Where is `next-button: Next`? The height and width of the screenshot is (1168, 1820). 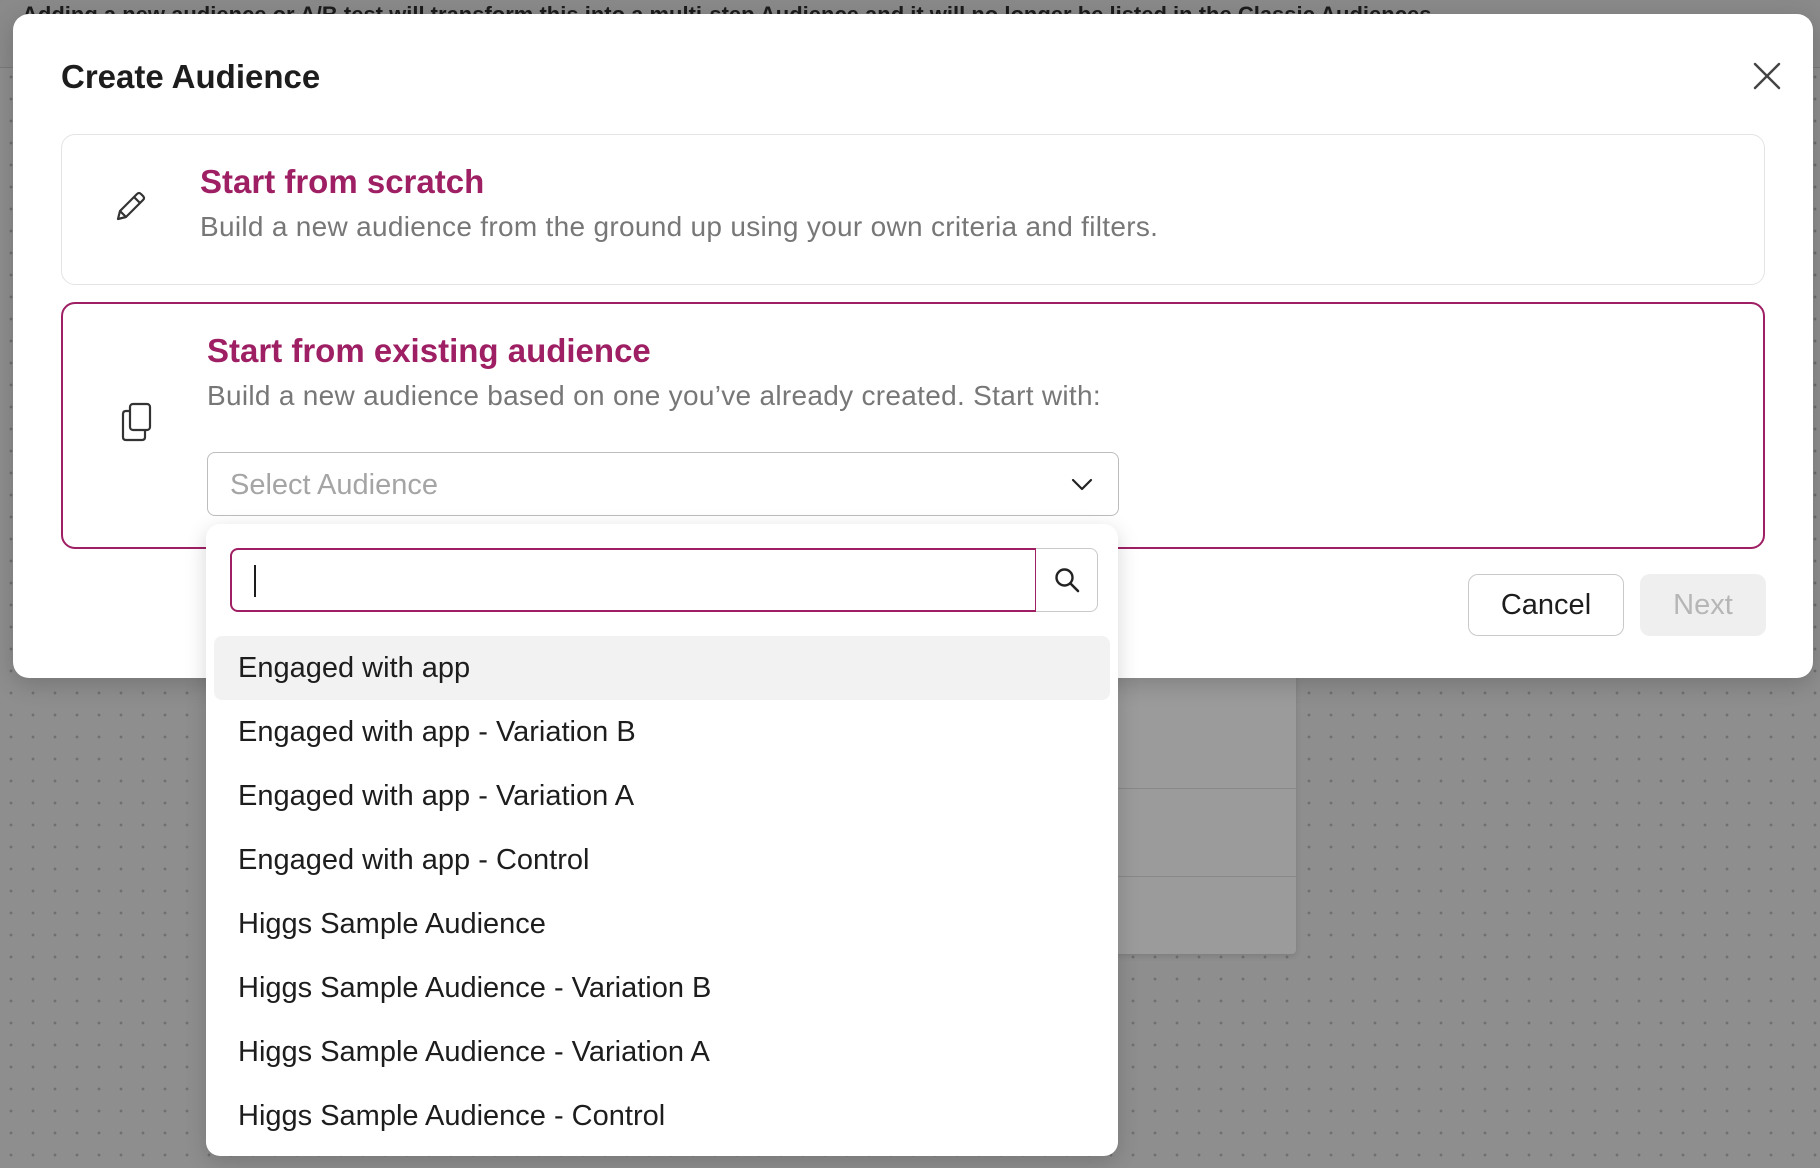 next-button: Next is located at coordinates (1703, 605).